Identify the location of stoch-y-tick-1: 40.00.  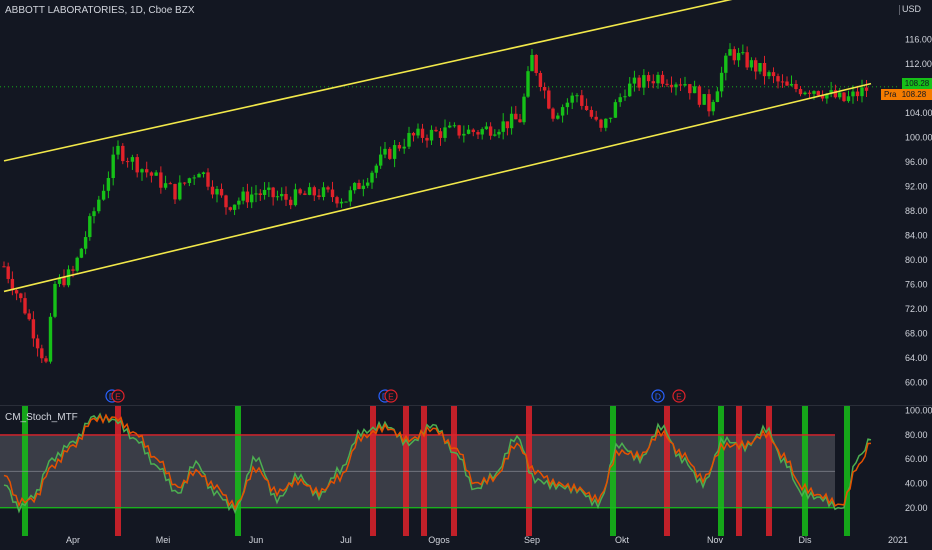
(916, 484).